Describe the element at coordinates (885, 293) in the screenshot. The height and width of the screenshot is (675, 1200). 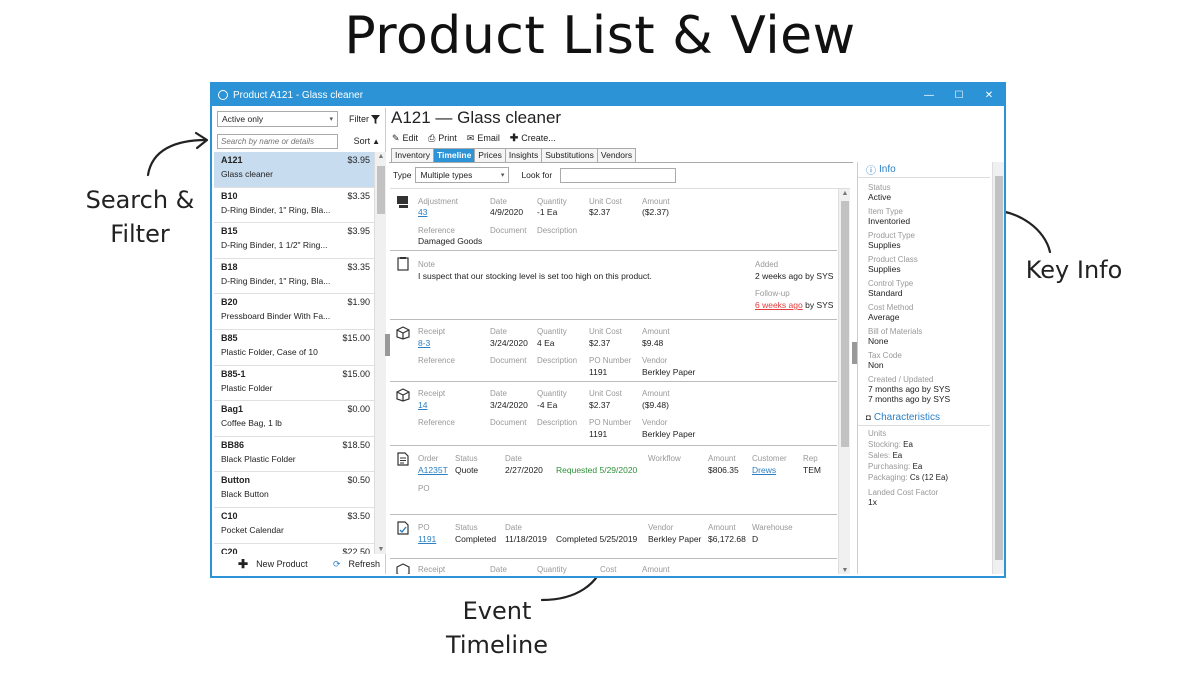
I see `info-field-value: Standard` at that location.